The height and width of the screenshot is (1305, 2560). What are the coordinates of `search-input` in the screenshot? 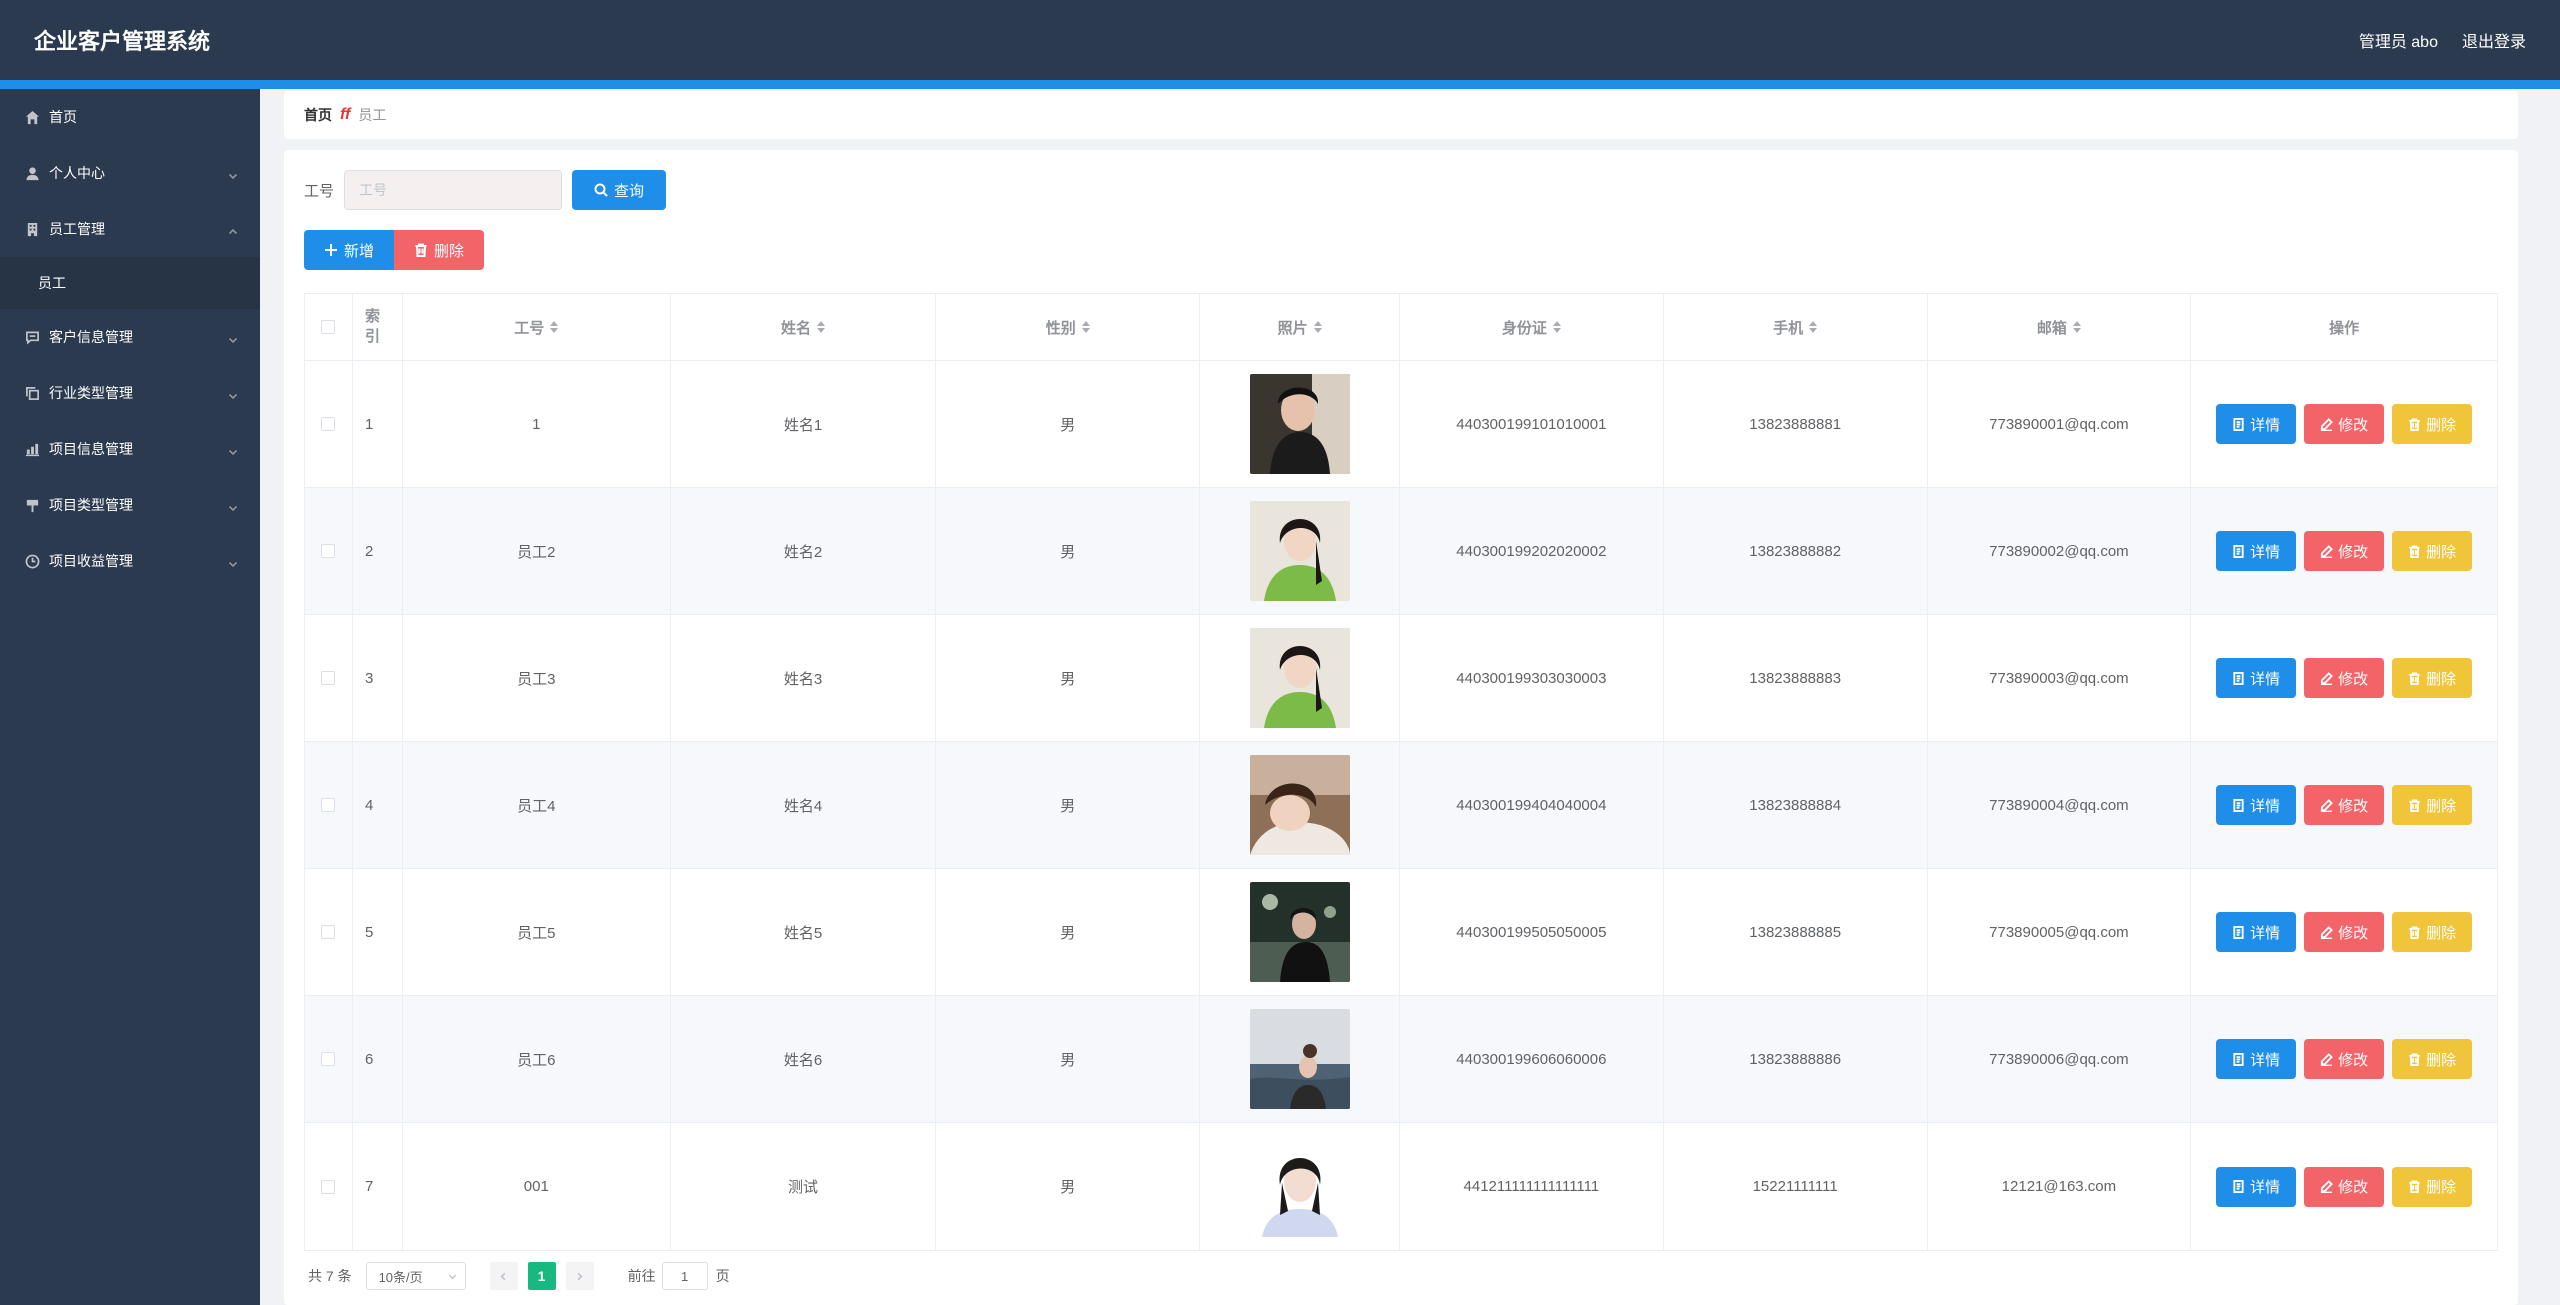 It's located at (453, 190).